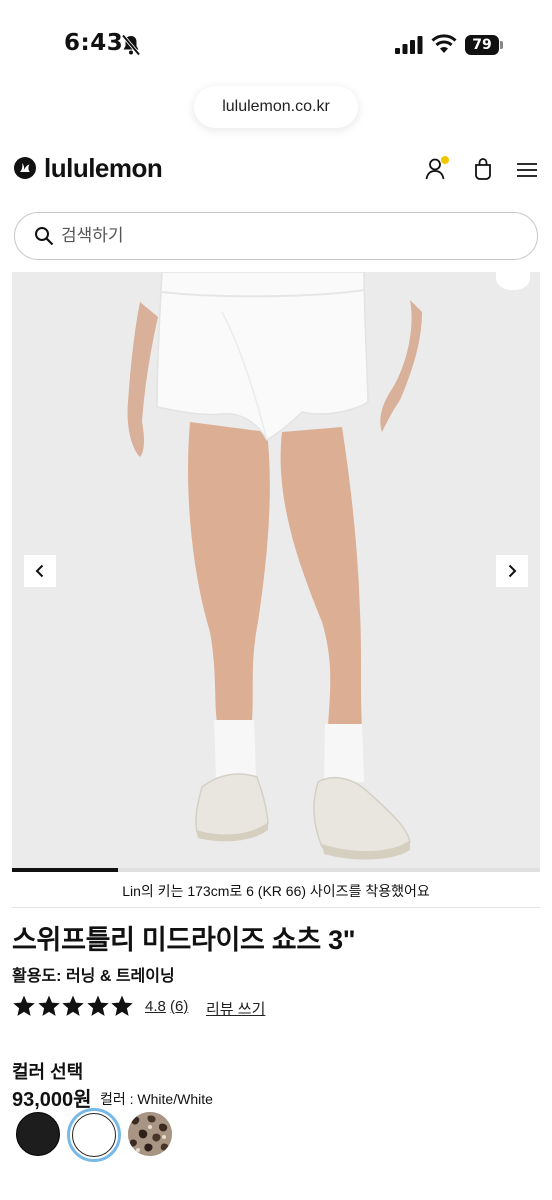 The height and width of the screenshot is (1200, 552). What do you see at coordinates (276, 891) in the screenshot?
I see `model-size-caption: Lin의 키는 173cm로 6 (KR 66) 사이즈를 착용했어요` at bounding box center [276, 891].